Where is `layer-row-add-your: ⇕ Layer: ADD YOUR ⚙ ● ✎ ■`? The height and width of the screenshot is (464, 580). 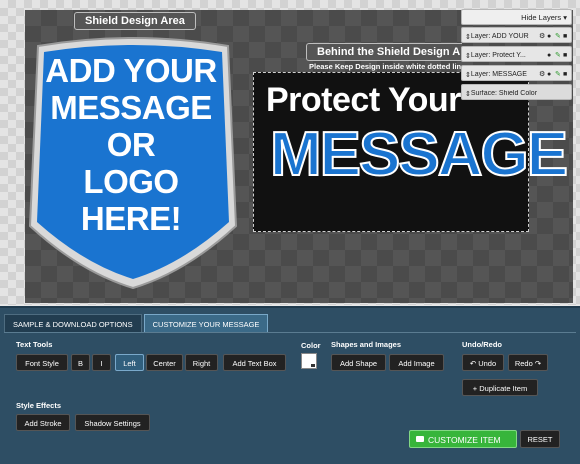 layer-row-add-your: ⇕ Layer: ADD YOUR ⚙ ● ✎ ■ is located at coordinates (516, 35).